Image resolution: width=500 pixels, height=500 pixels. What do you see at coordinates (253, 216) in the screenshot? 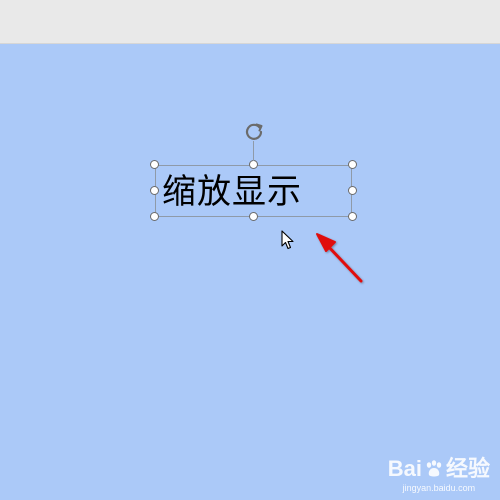
I see `resize-handle-bottom-center` at bounding box center [253, 216].